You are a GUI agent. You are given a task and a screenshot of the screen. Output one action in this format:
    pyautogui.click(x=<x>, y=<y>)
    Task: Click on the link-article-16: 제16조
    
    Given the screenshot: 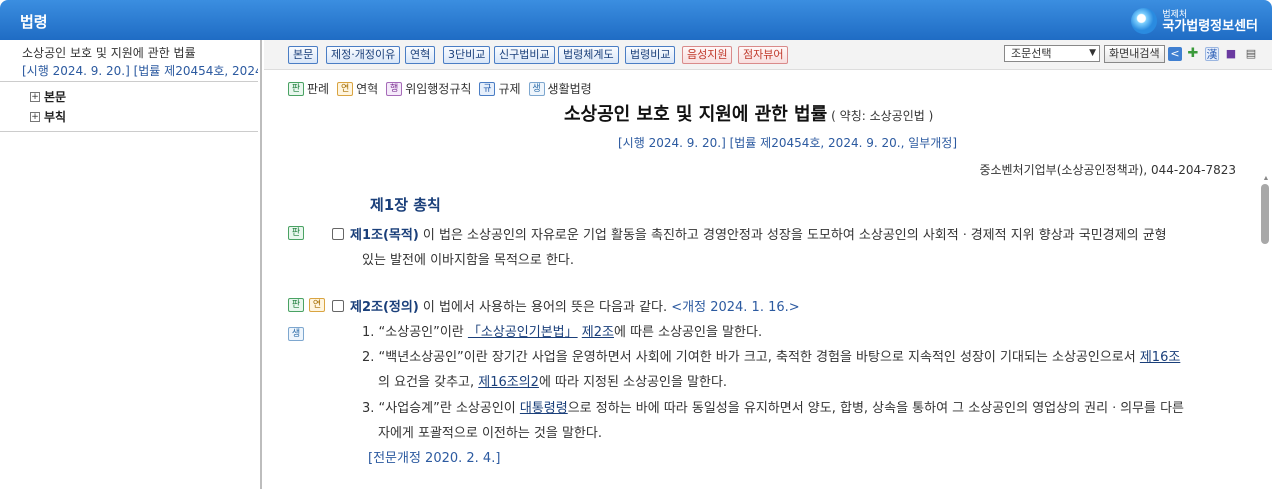 What is the action you would take?
    pyautogui.click(x=1160, y=357)
    